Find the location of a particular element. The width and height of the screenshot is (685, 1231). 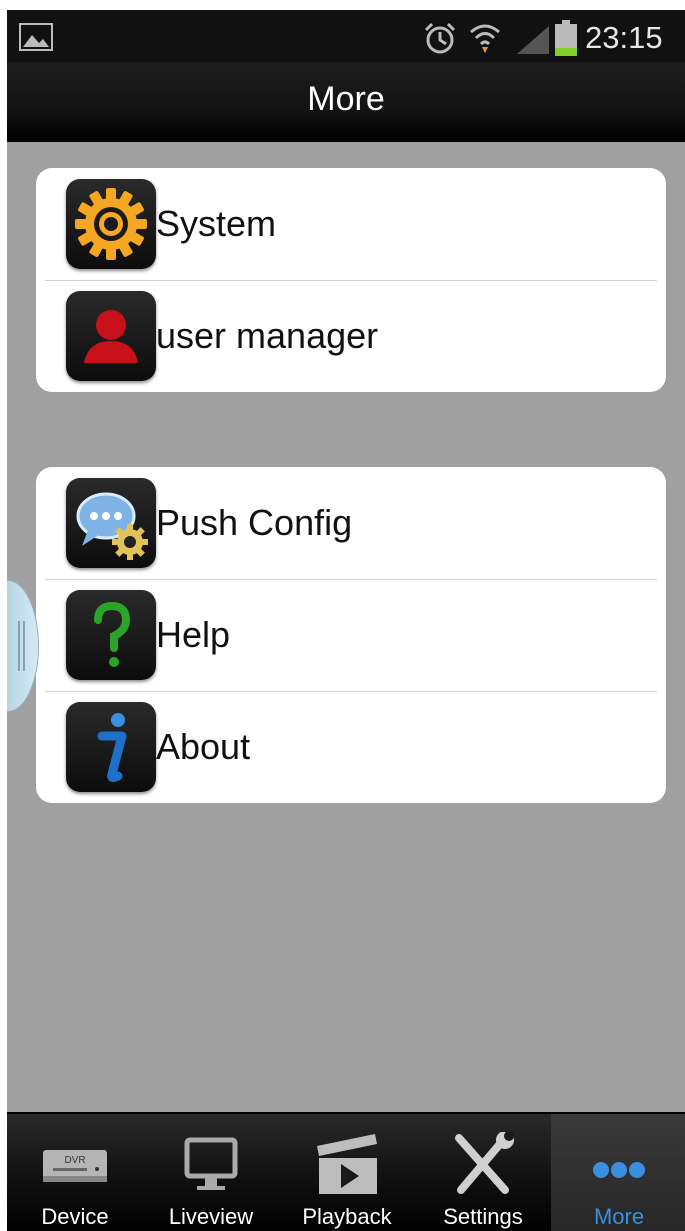

chat-settings-icon is located at coordinates (111, 523).